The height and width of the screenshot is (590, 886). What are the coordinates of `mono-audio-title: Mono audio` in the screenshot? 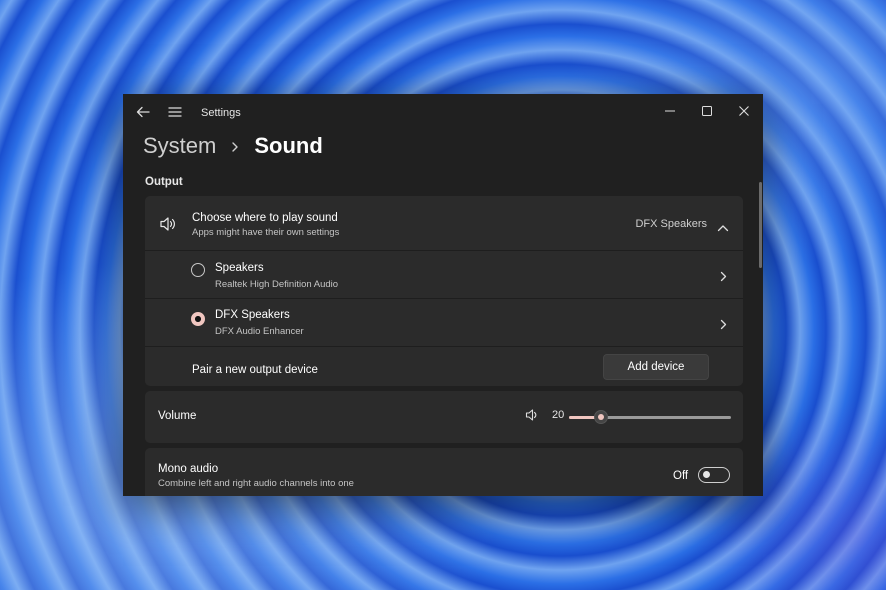 It's located at (188, 469).